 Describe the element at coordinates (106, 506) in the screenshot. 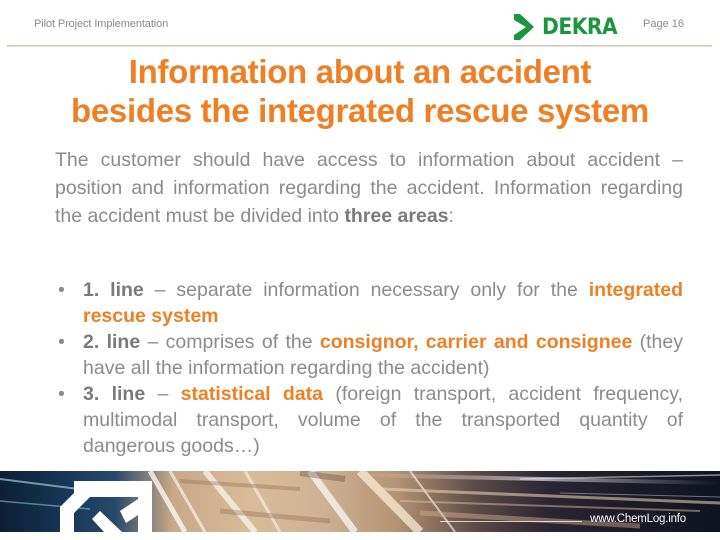

I see `chemlog-arrow-icon` at that location.